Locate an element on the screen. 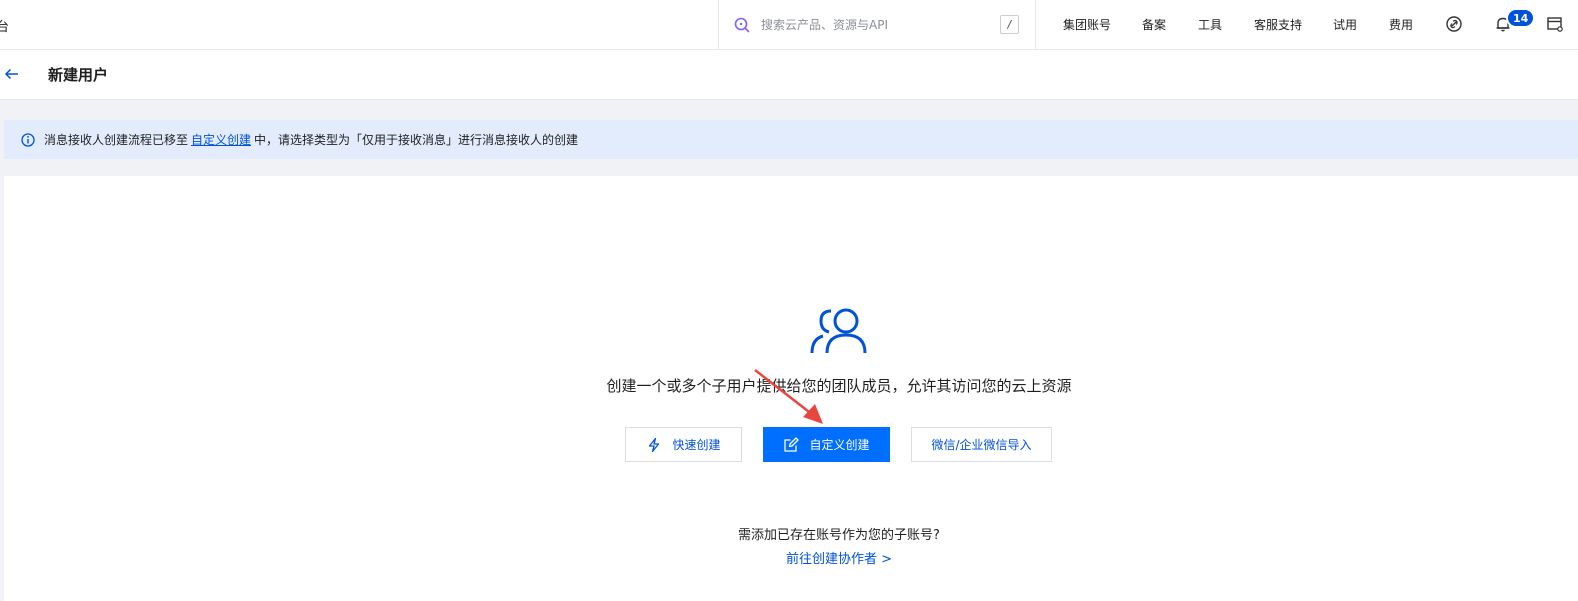 The image size is (1578, 601). notice-text-after: 中，请选择类型为「仅用于接收消息」进行消息接收人的创建 is located at coordinates (416, 140).